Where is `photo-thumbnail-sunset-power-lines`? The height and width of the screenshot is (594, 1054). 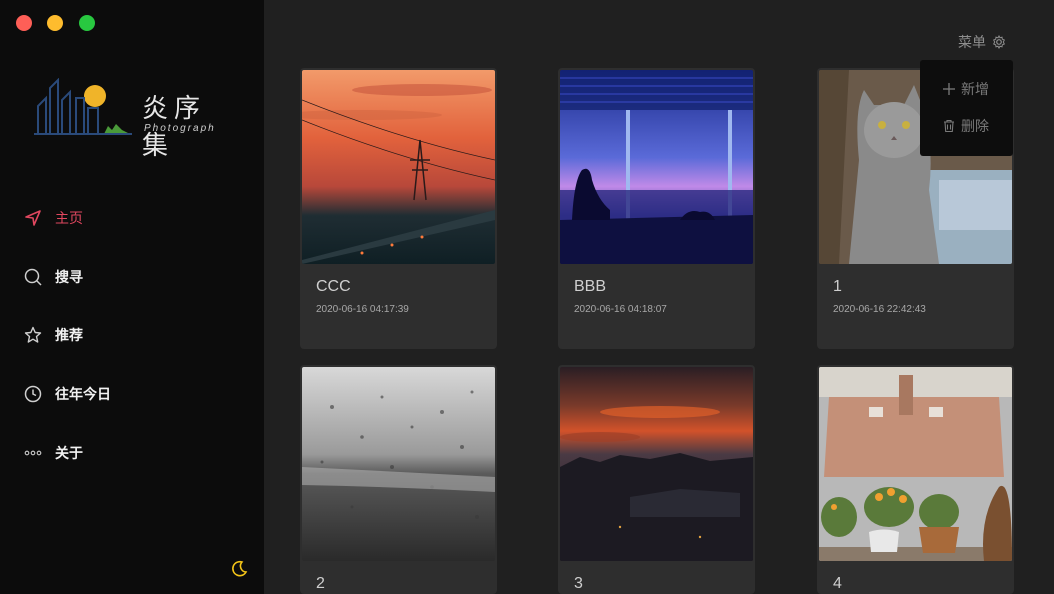 photo-thumbnail-sunset-power-lines is located at coordinates (398, 167).